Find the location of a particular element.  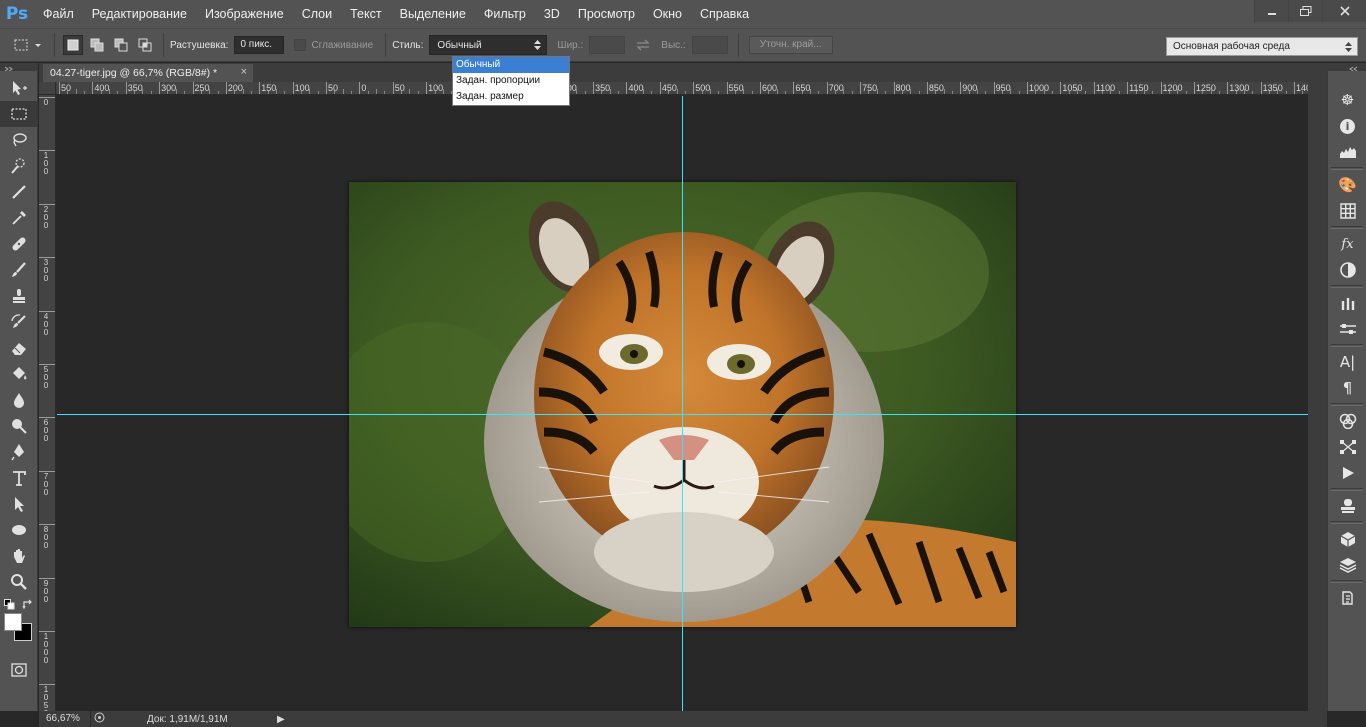

ruler-label: 9 0 0 is located at coordinates (46, 591).